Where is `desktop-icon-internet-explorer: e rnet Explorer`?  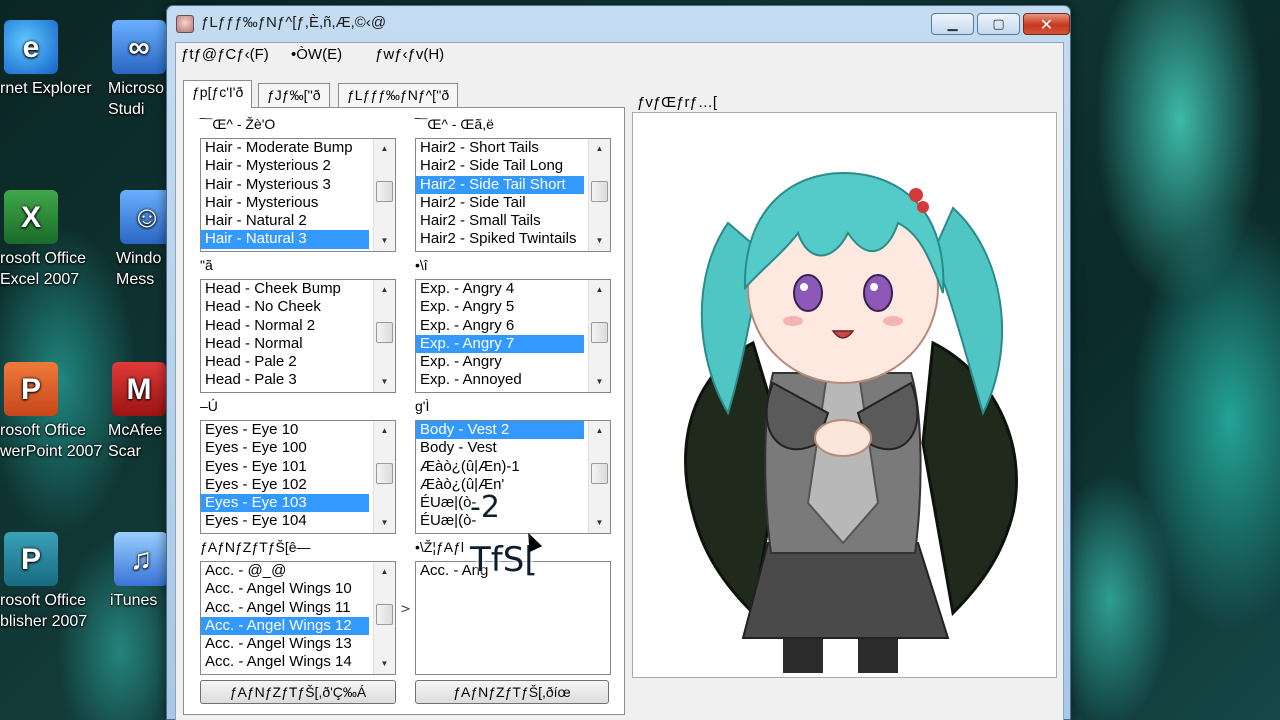
desktop-icon-internet-explorer: e rnet Explorer is located at coordinates (60, 59).